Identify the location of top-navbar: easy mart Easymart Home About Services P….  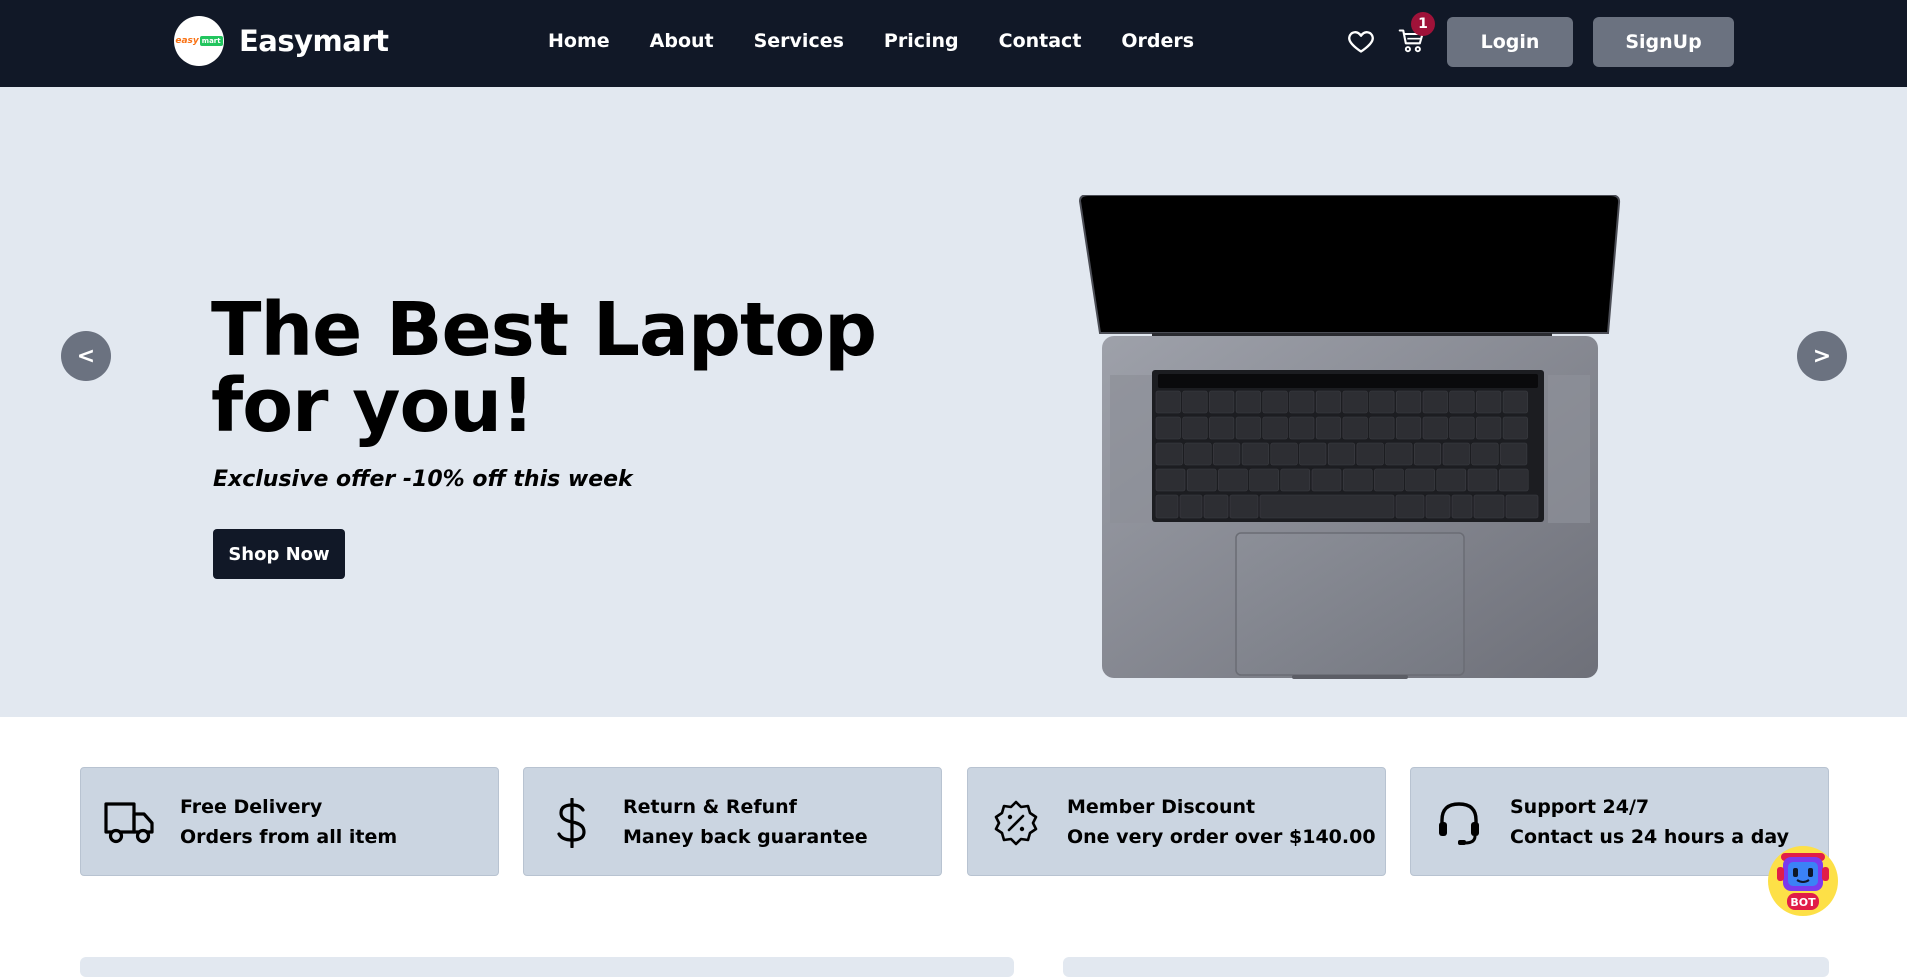
(953, 43).